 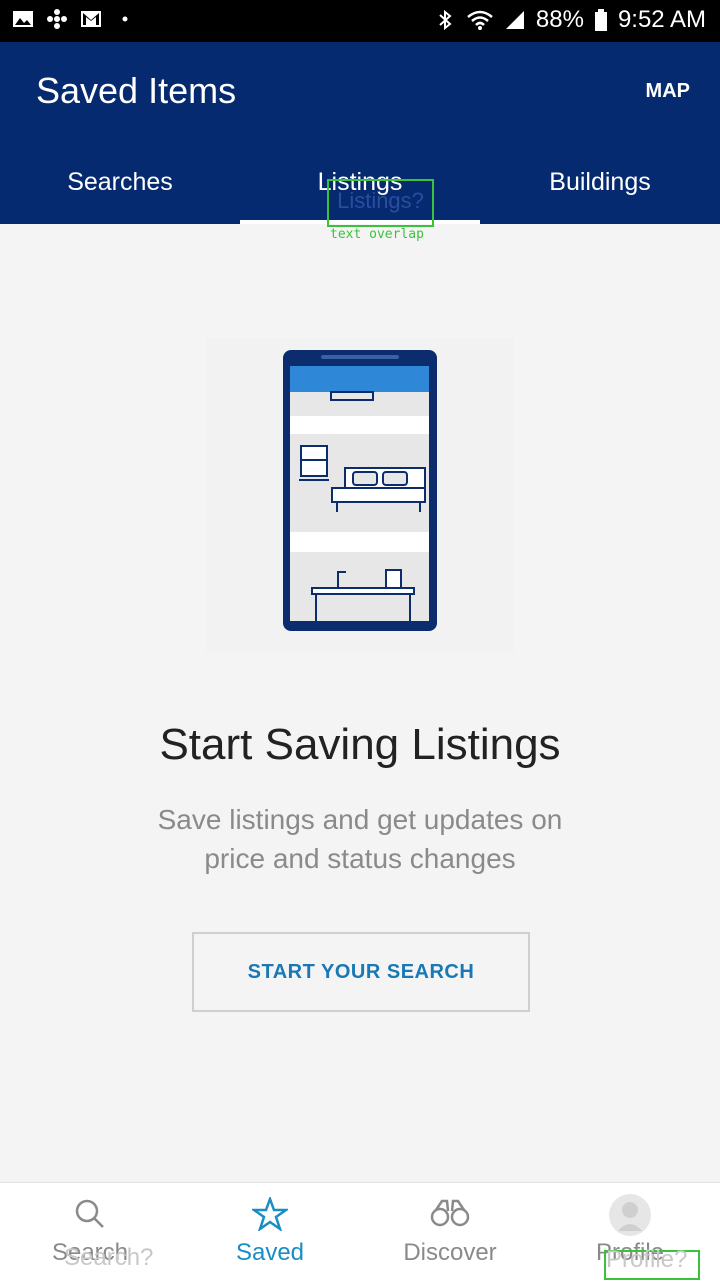 What do you see at coordinates (270, 1214) in the screenshot?
I see `star-icon` at bounding box center [270, 1214].